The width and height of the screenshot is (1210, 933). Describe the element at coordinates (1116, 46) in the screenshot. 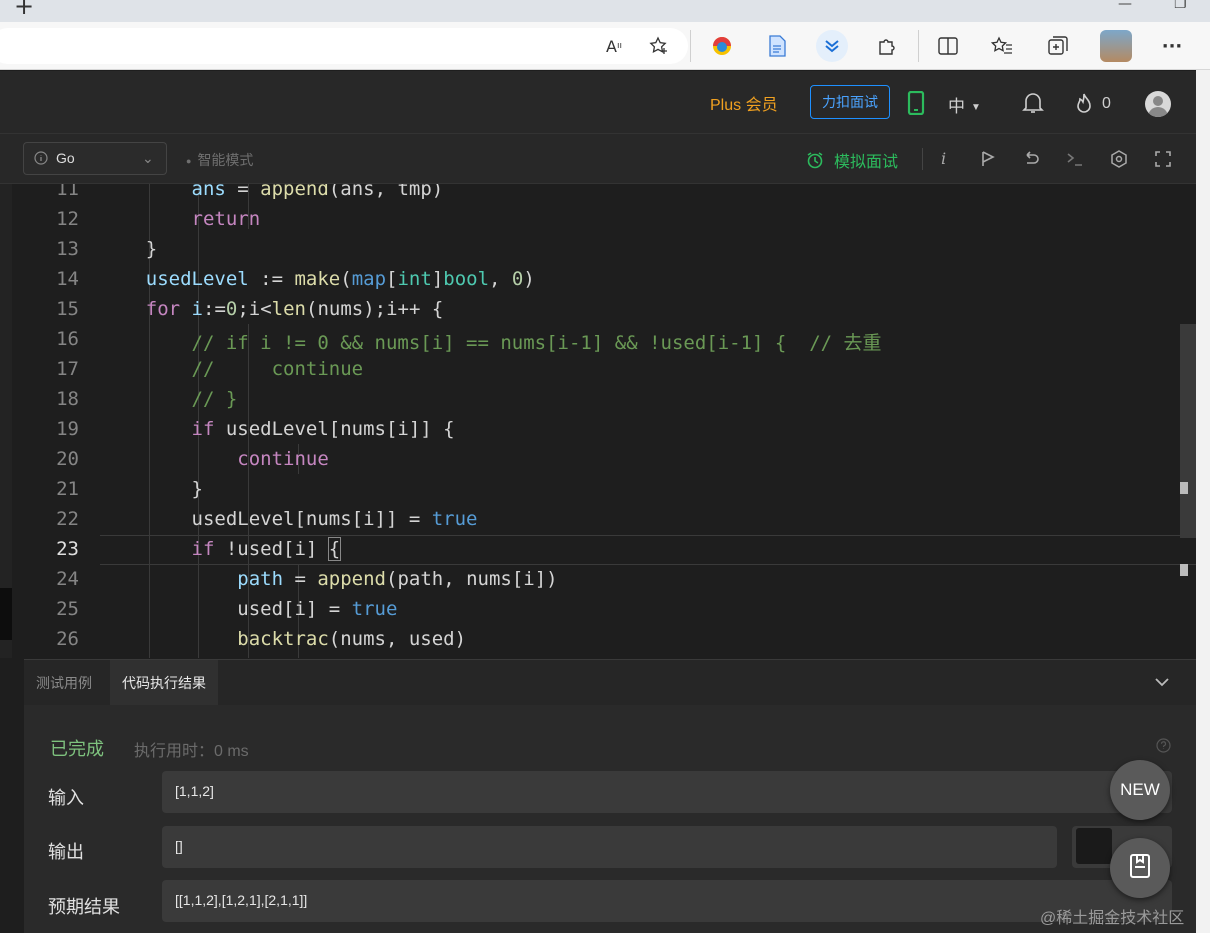

I see `profile-icon` at that location.